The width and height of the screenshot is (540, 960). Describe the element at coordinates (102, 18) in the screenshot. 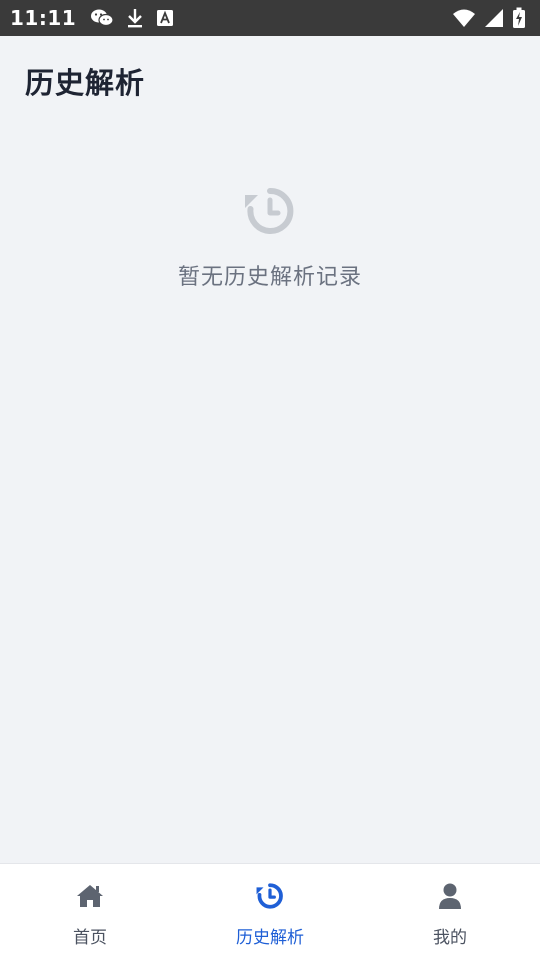

I see `wechat-icon` at that location.